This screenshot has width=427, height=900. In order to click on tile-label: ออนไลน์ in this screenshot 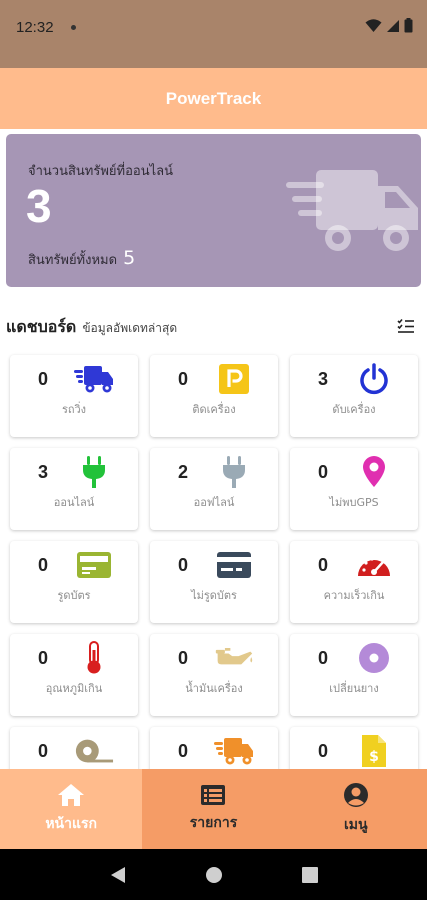, I will do `click(74, 502)`.